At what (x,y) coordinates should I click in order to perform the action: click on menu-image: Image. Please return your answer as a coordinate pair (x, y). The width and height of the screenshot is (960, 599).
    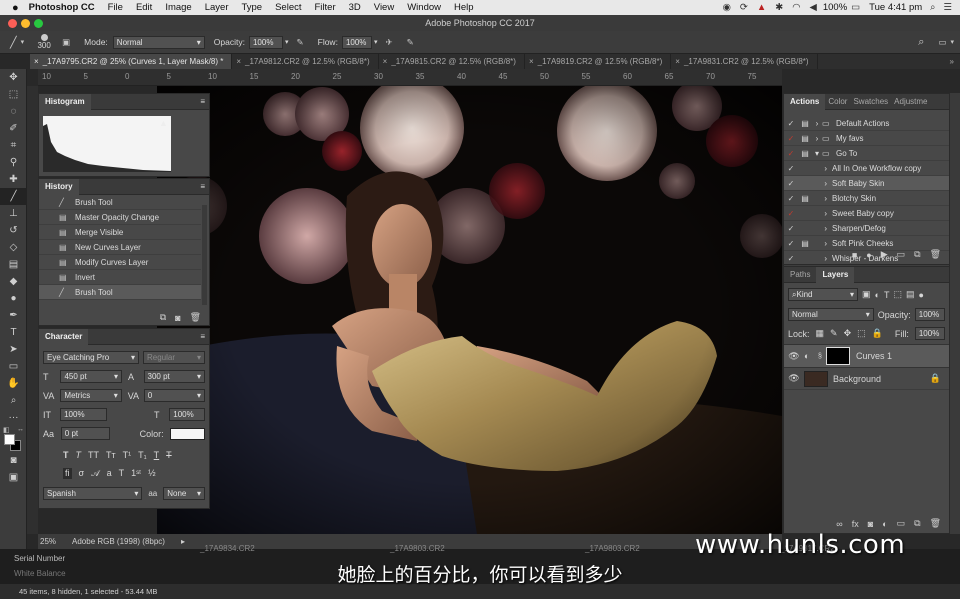
    Looking at the image, I should click on (178, 7).